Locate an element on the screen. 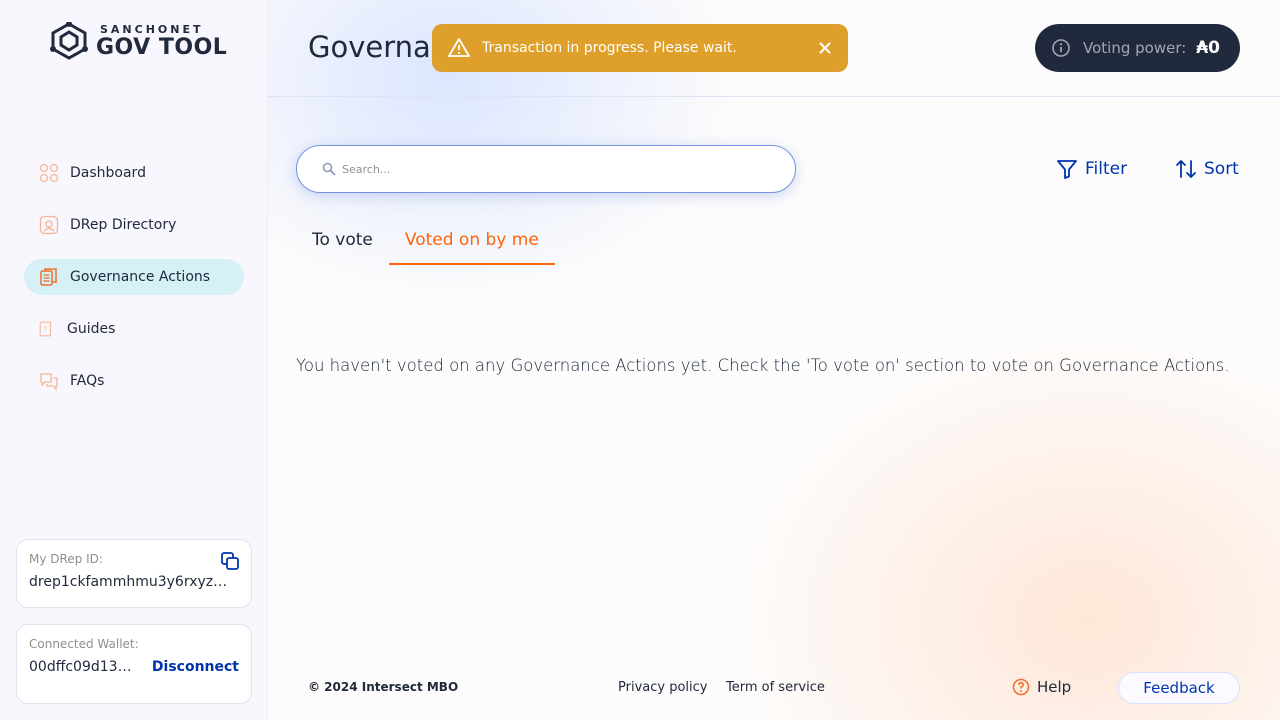 The height and width of the screenshot is (720, 1280). copy-icon is located at coordinates (230, 561).